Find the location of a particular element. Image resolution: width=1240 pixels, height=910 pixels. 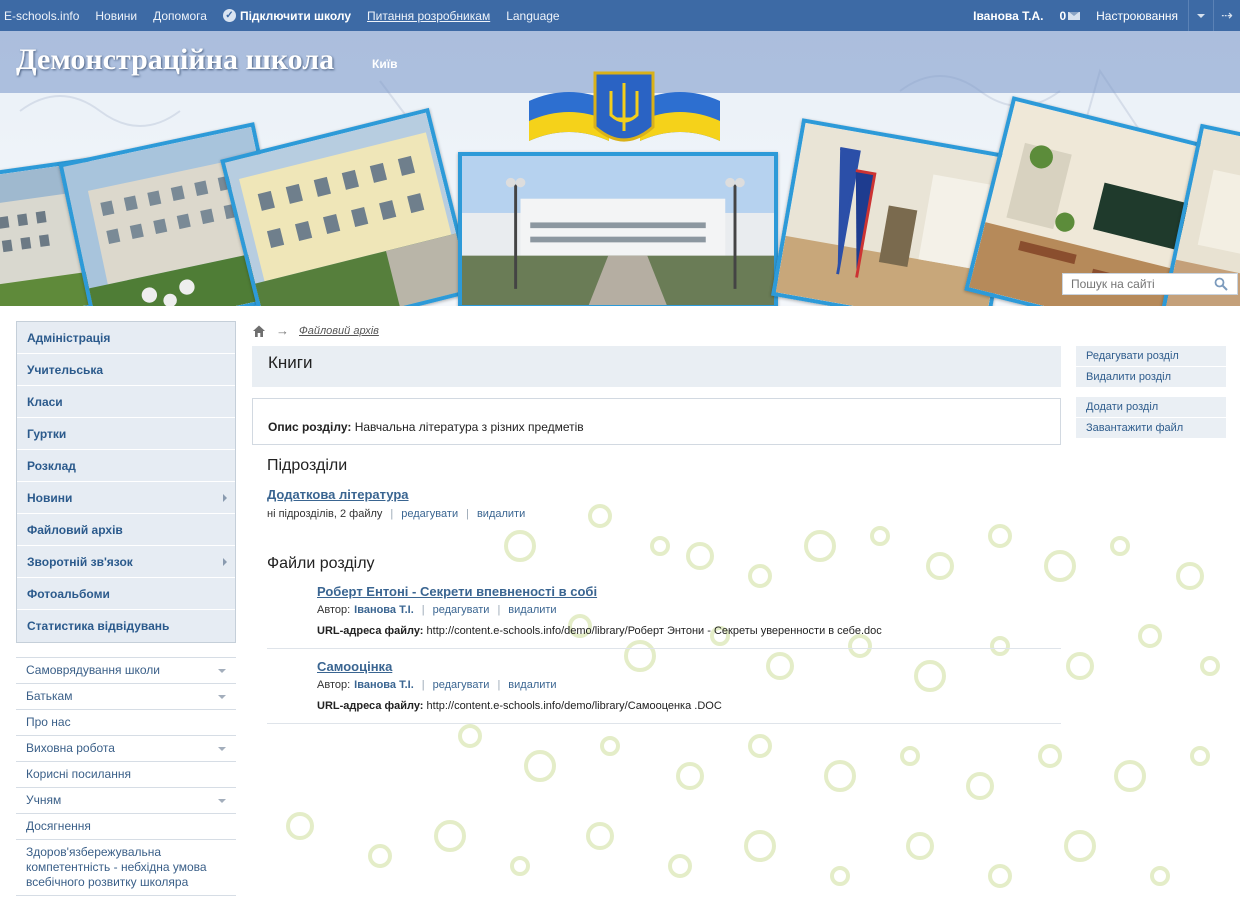

menu2-item-self-government: Самоврядування школи is located at coordinates (126, 670).